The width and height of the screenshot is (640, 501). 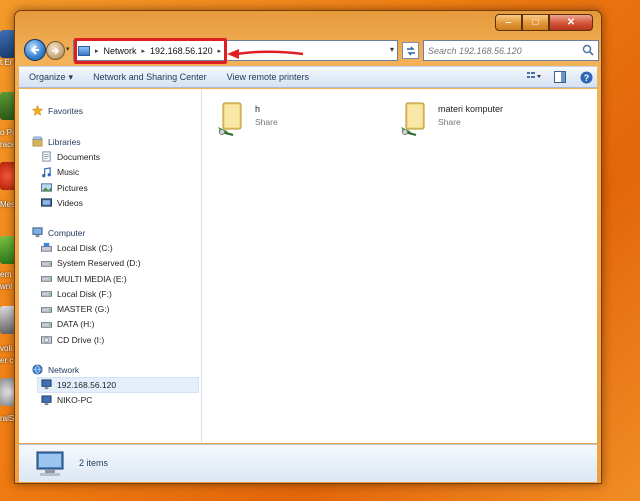 I want to click on nav-item-network-host: NIKO-PC, so click(x=110, y=400).